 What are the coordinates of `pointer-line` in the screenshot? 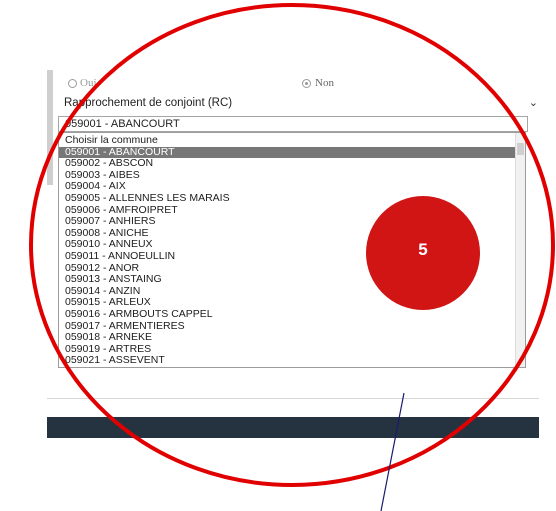 It's located at (392, 451).